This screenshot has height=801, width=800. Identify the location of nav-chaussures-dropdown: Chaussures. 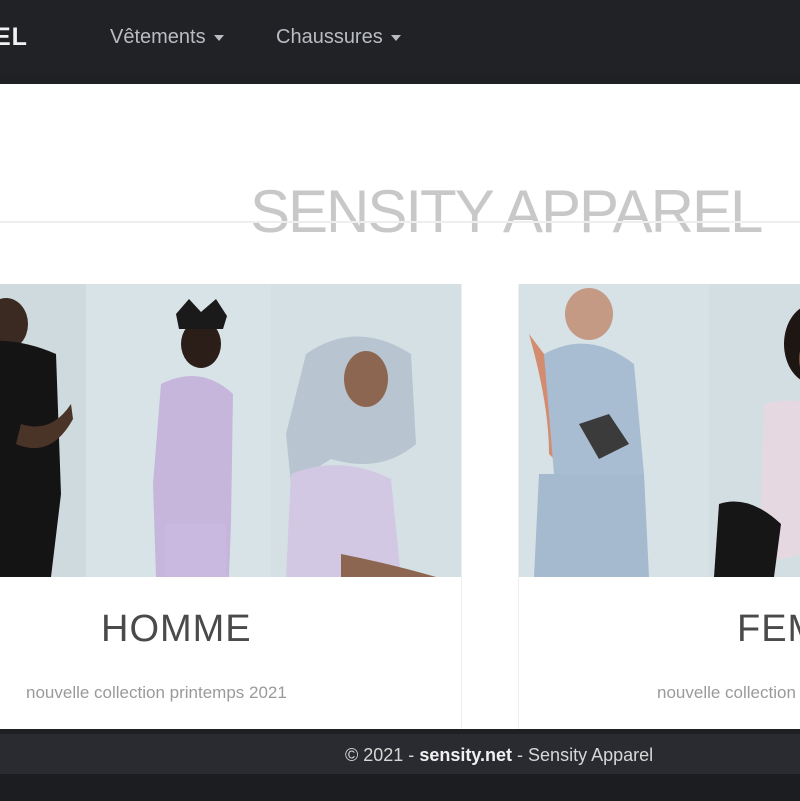
(338, 37).